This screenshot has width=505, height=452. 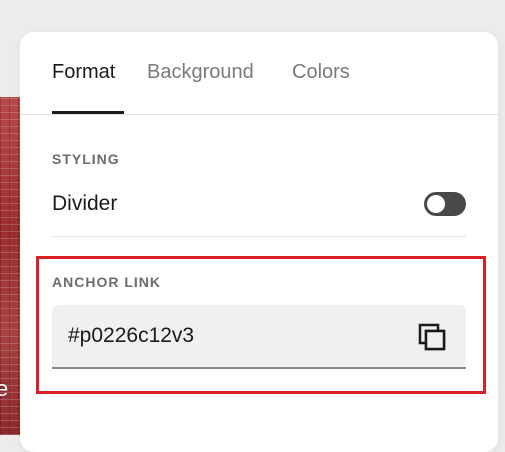 I want to click on copy-icon, so click(x=432, y=337).